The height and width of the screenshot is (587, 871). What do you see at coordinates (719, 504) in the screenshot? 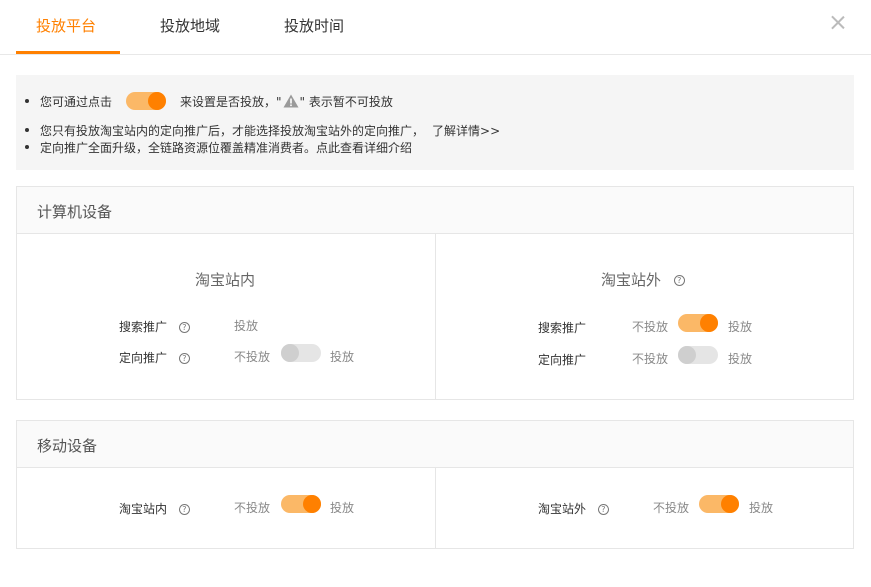
I see `toggle-mobile-outside` at bounding box center [719, 504].